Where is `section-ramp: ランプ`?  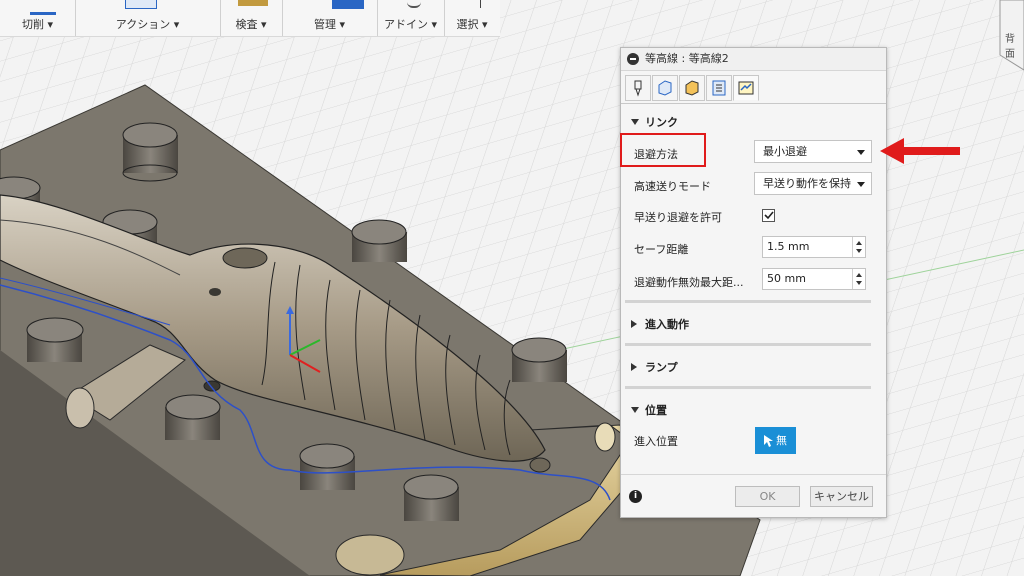
section-ramp: ランプ is located at coordinates (654, 367).